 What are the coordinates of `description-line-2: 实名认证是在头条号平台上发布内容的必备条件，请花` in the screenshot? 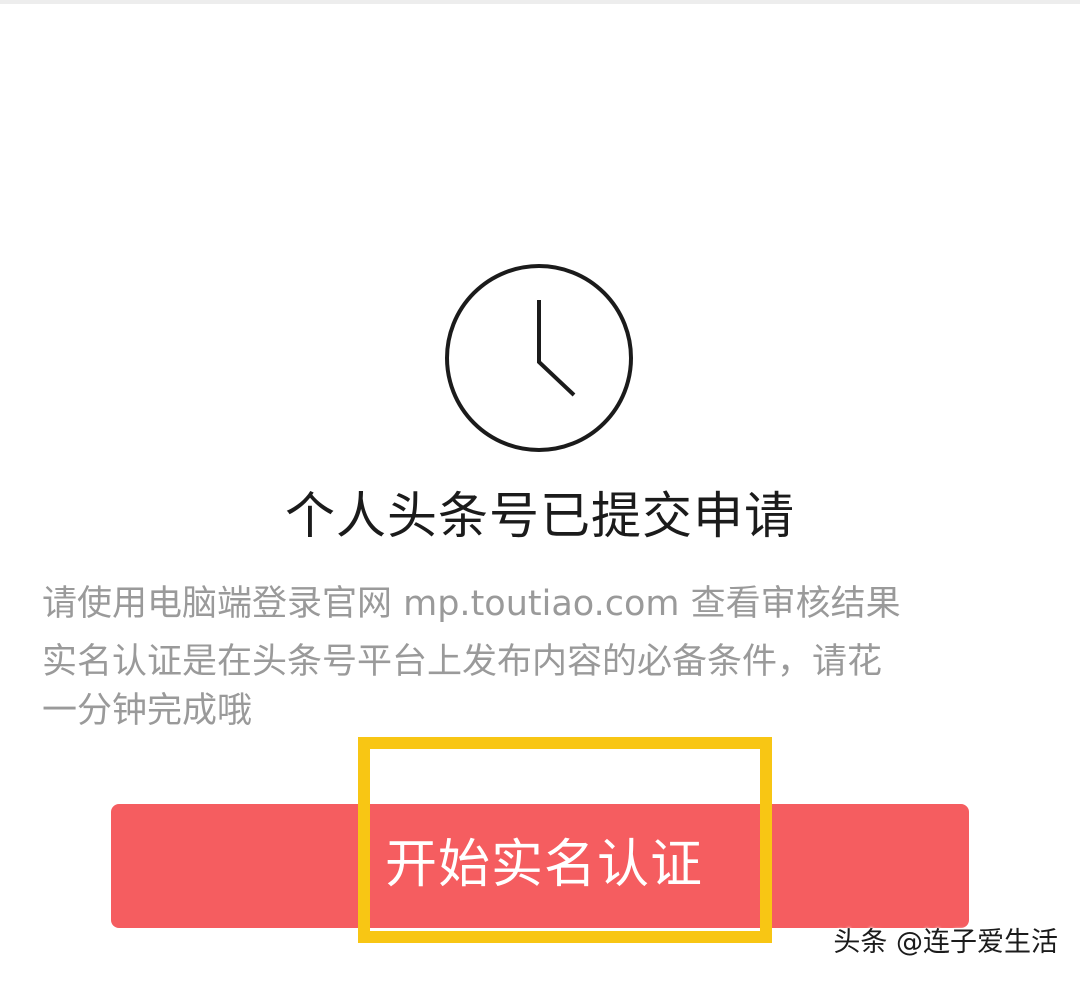 It's located at (462, 662).